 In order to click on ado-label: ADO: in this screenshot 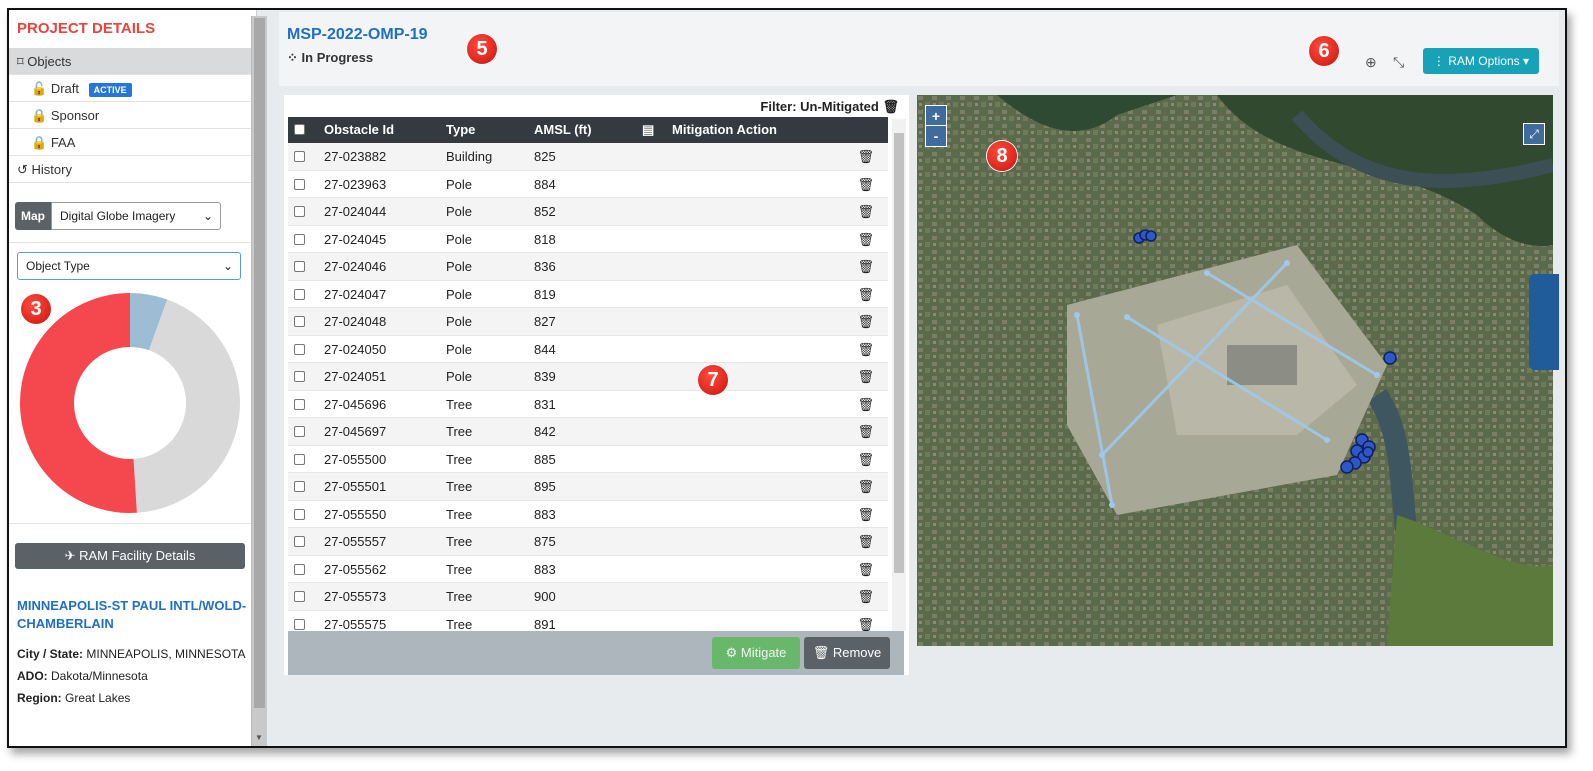, I will do `click(32, 676)`.